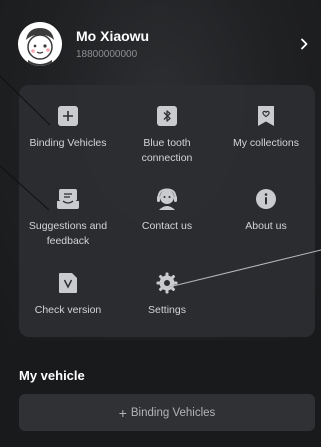 Image resolution: width=321 pixels, height=447 pixels. I want to click on my-vehicle-title: My vehicle, so click(52, 375).